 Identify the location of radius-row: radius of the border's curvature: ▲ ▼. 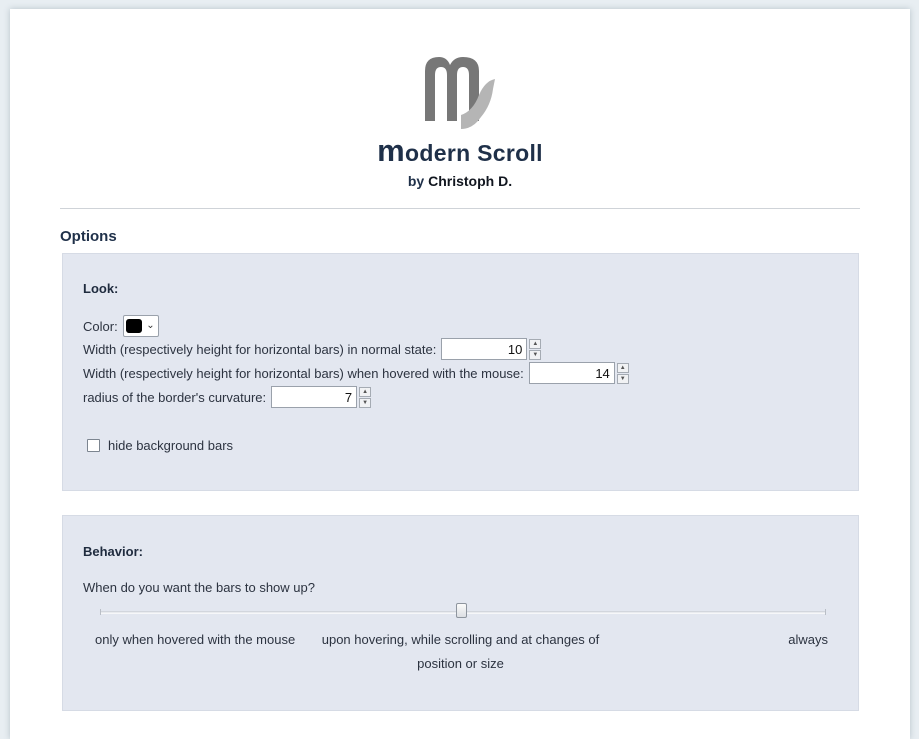
(227, 397).